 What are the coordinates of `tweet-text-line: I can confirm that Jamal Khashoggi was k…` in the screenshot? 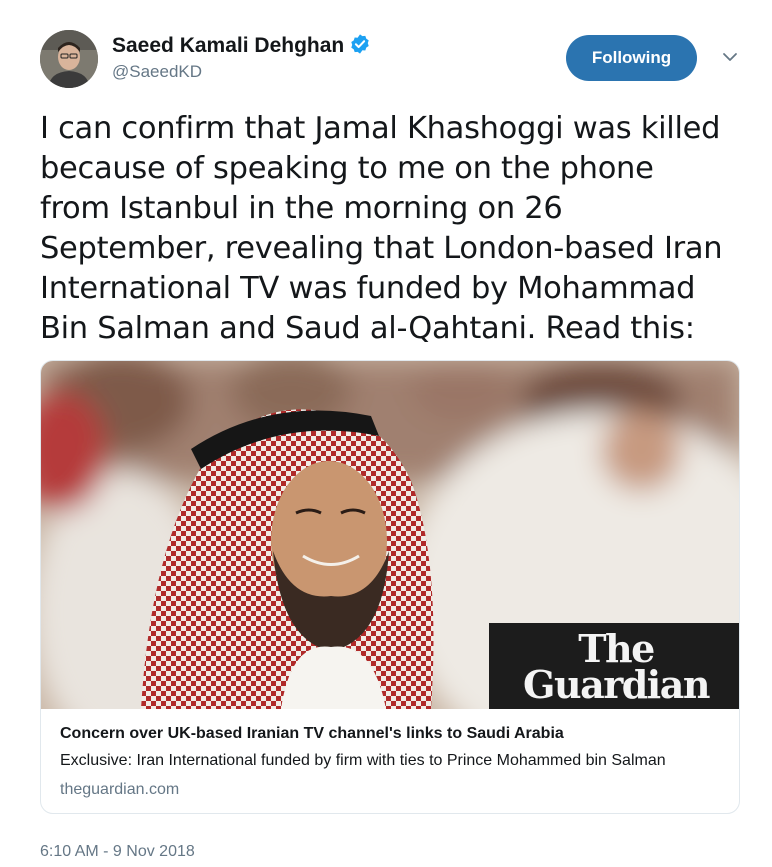 It's located at (380, 128).